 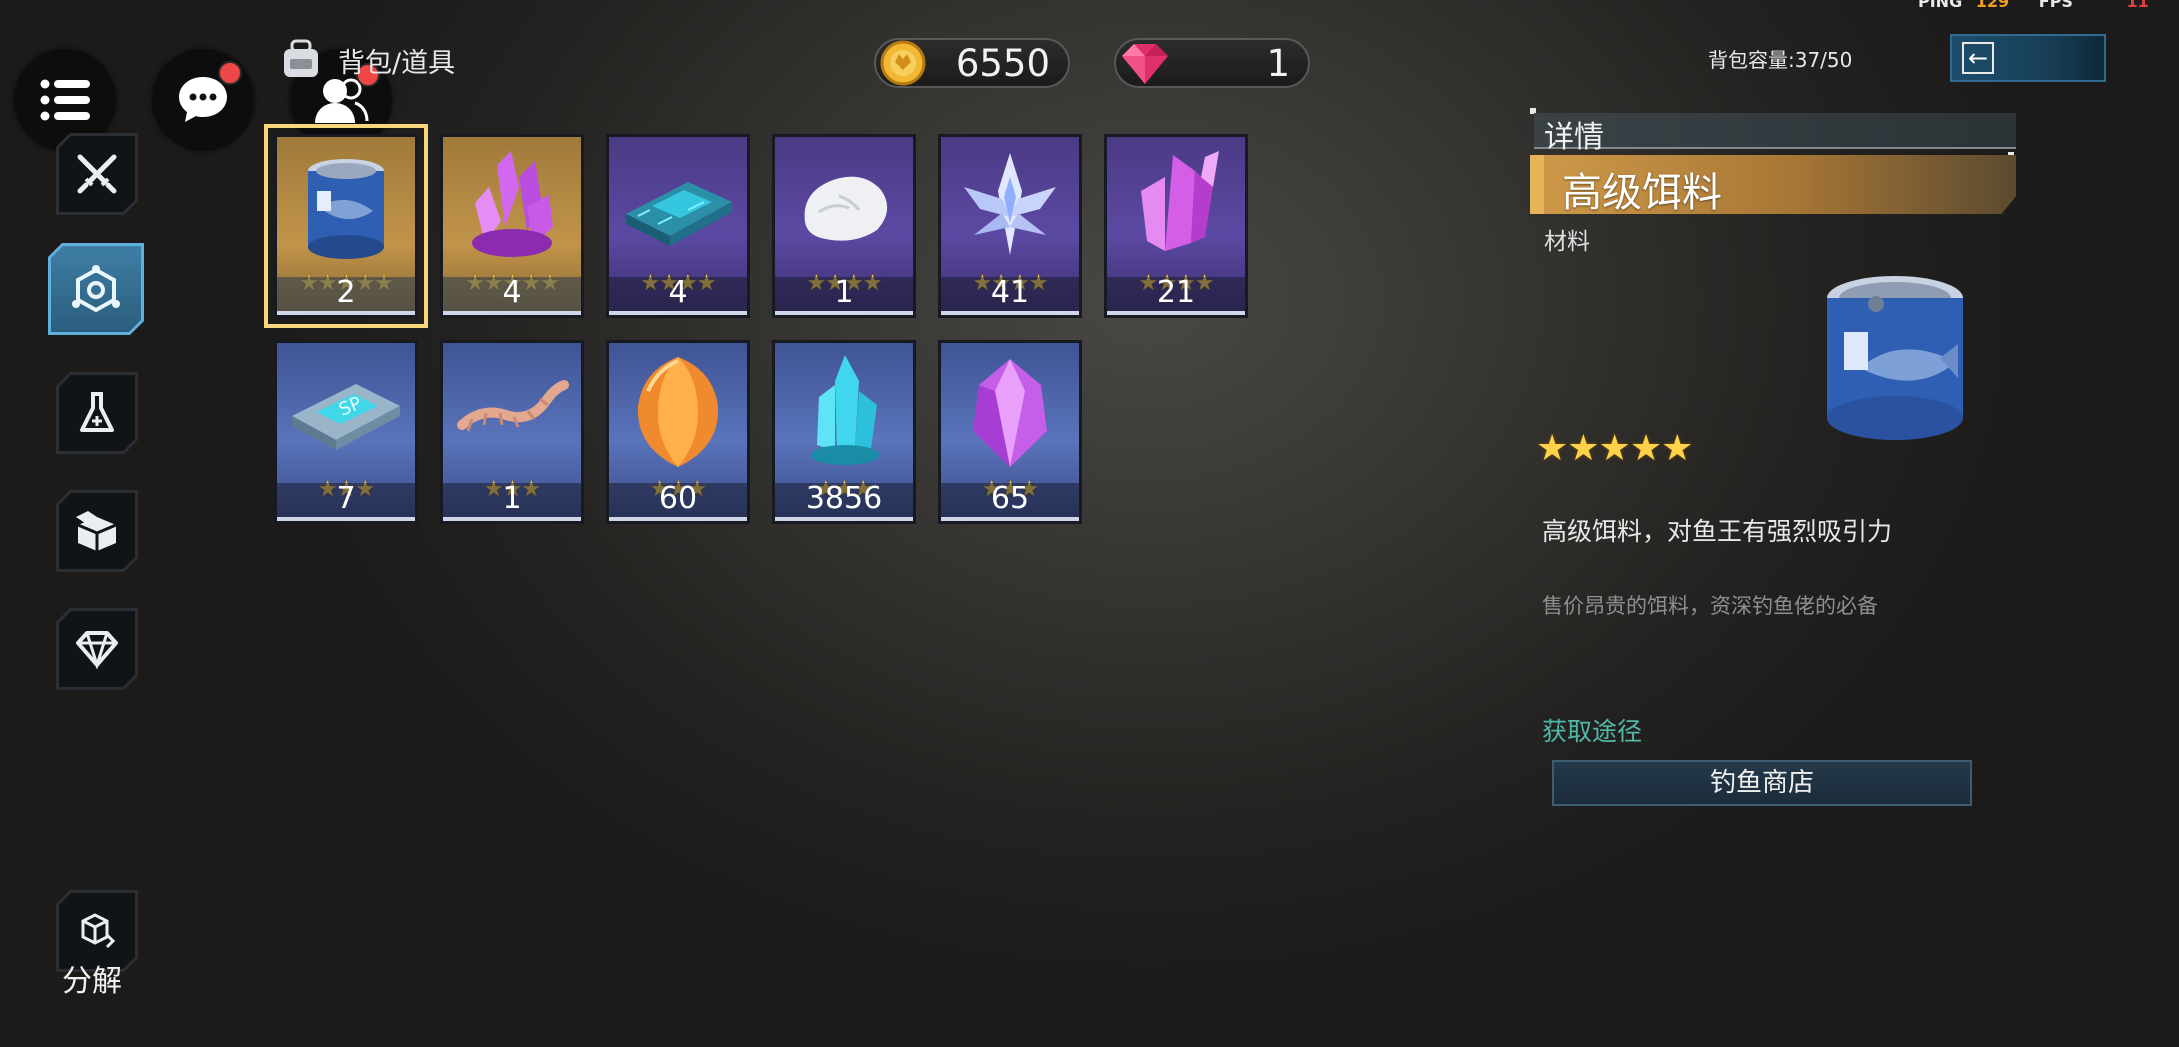 What do you see at coordinates (903, 63) in the screenshot?
I see `coin-icon` at bounding box center [903, 63].